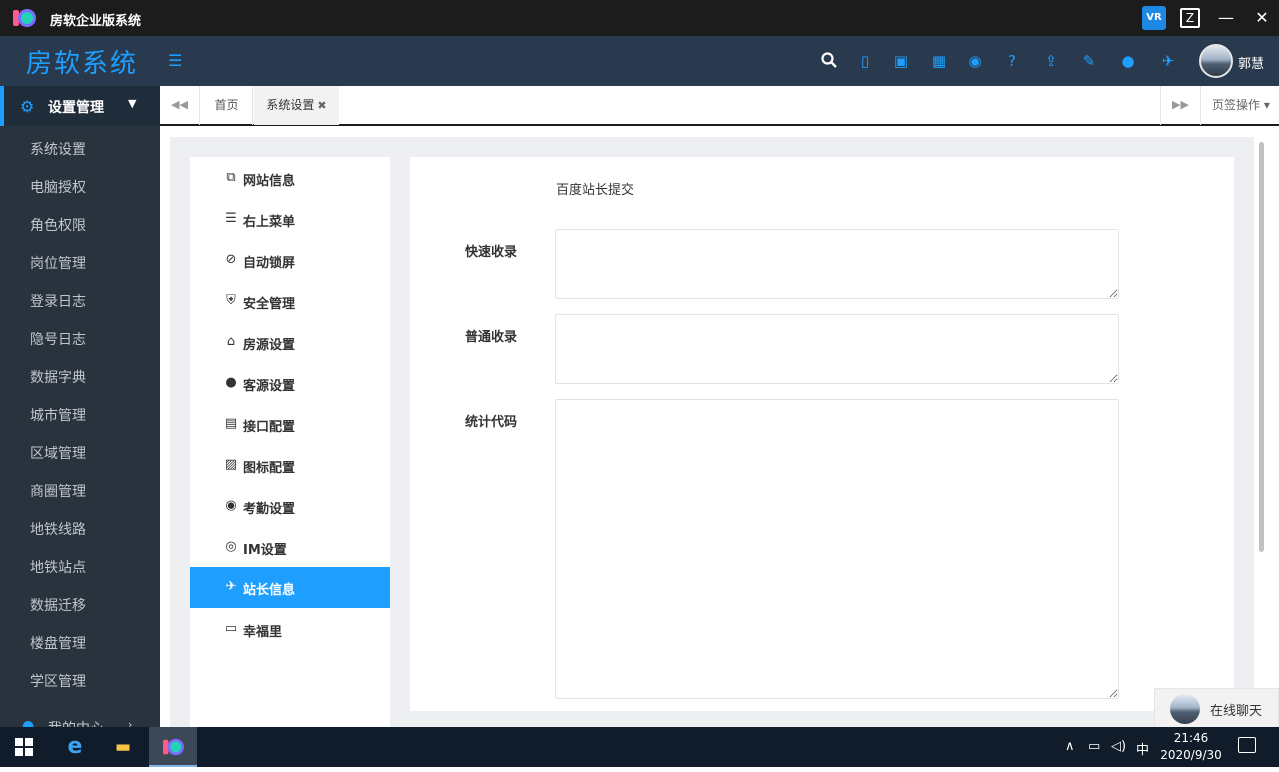 The height and width of the screenshot is (772, 1279). I want to click on clock-time: 21:46, so click(1191, 738).